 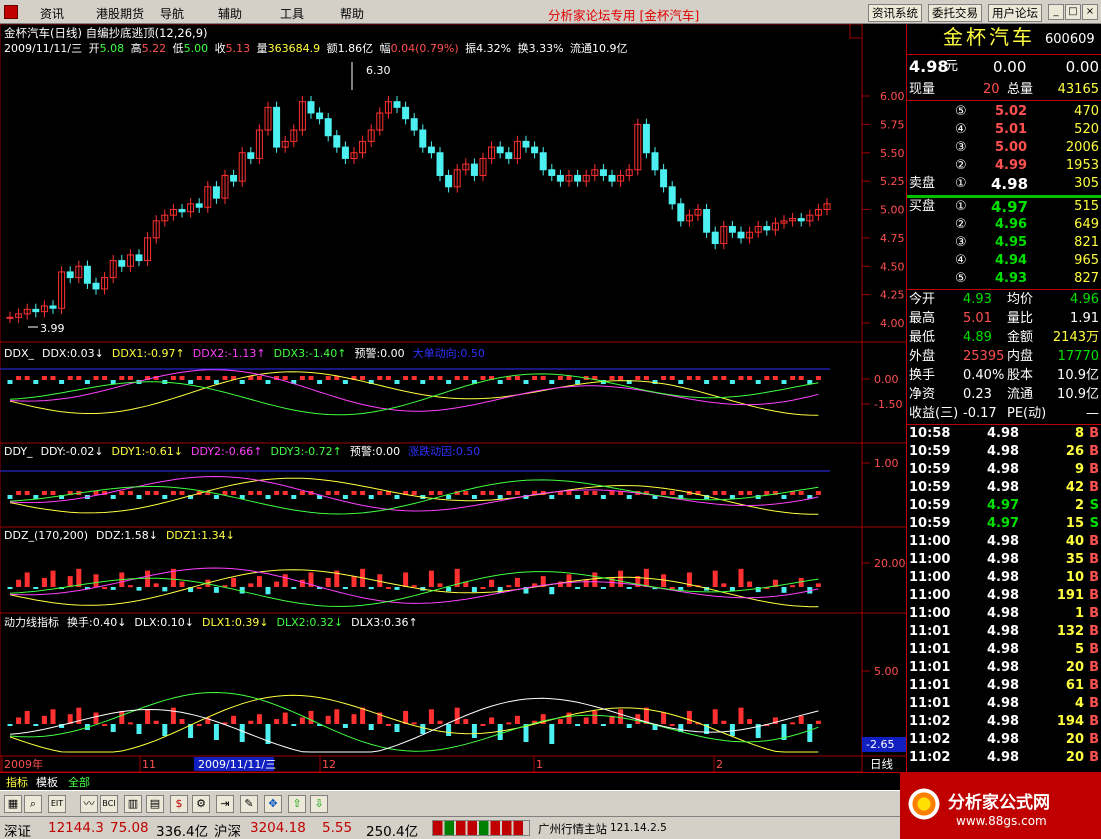 What do you see at coordinates (11, 12) in the screenshot?
I see `app-icon` at bounding box center [11, 12].